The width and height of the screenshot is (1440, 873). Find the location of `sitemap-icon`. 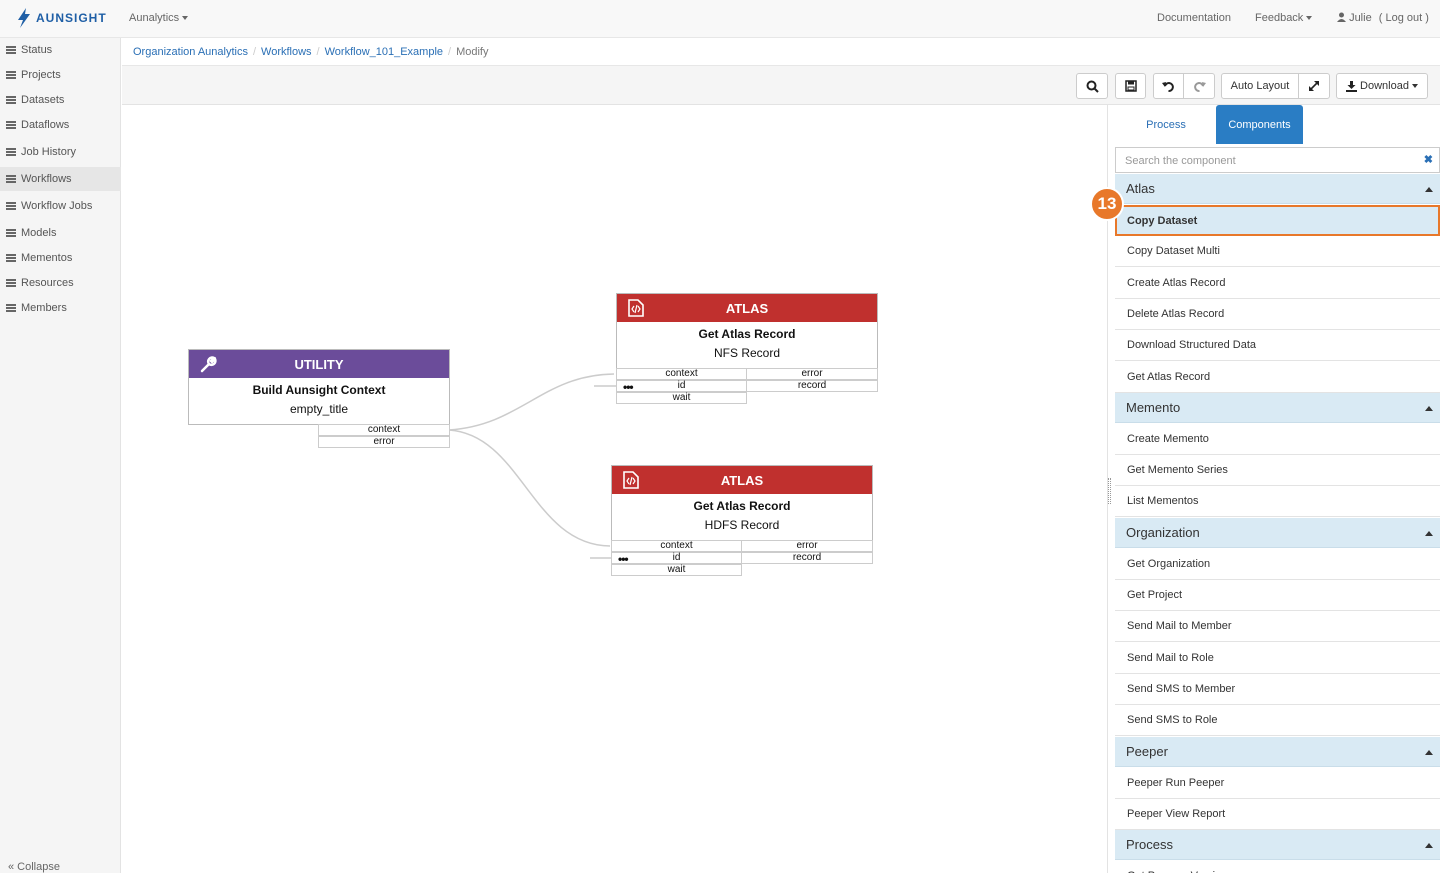

sitemap-icon is located at coordinates (11, 125).